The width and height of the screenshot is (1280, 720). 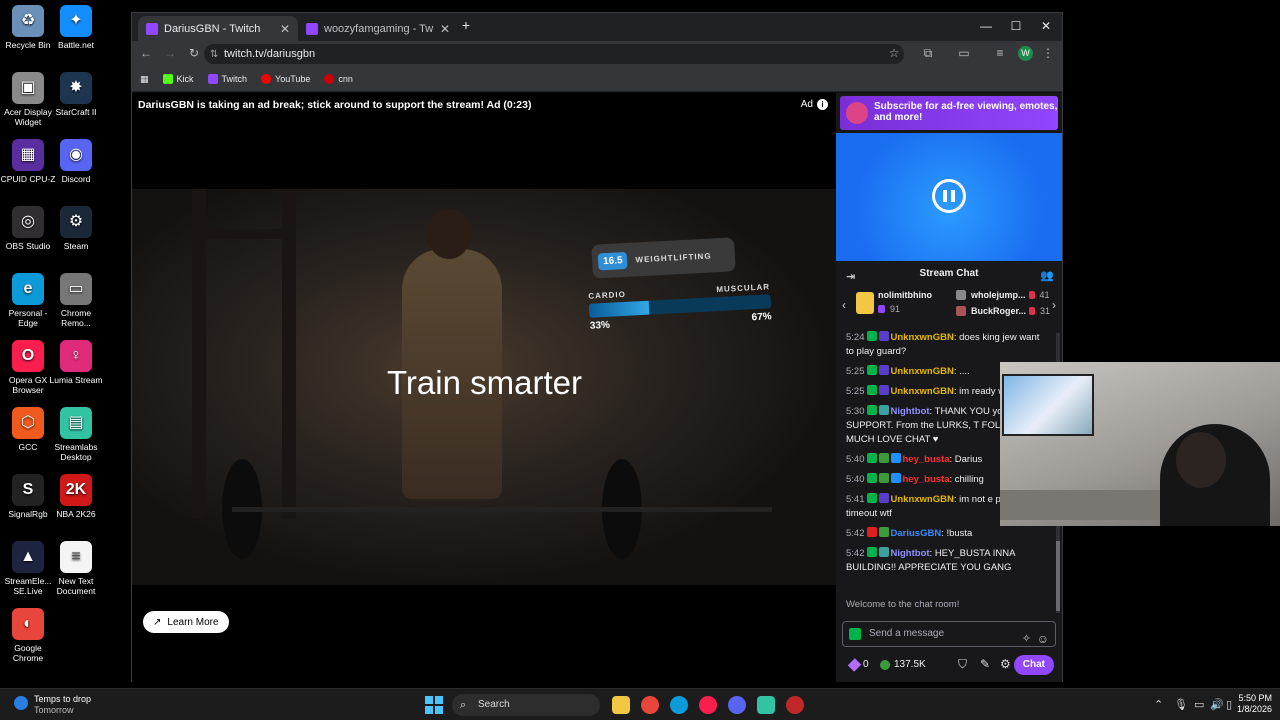 What do you see at coordinates (814, 104) in the screenshot?
I see `ad-badge: Ad i` at bounding box center [814, 104].